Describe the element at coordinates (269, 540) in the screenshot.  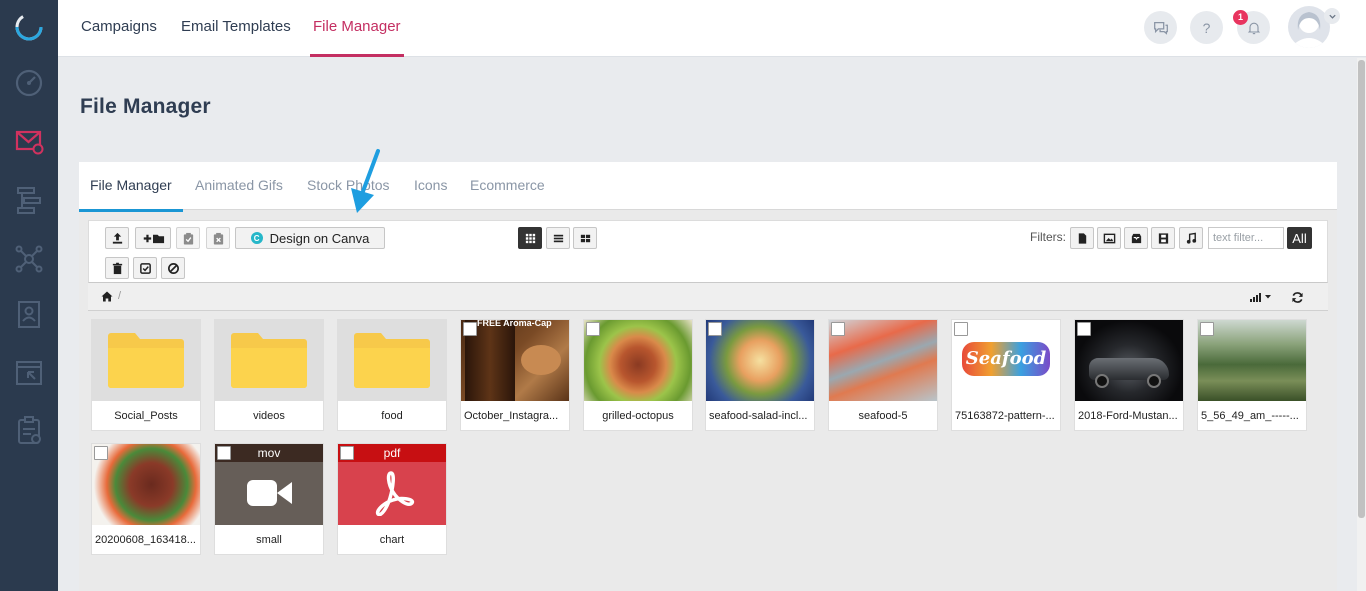
I see `file-name: small` at that location.